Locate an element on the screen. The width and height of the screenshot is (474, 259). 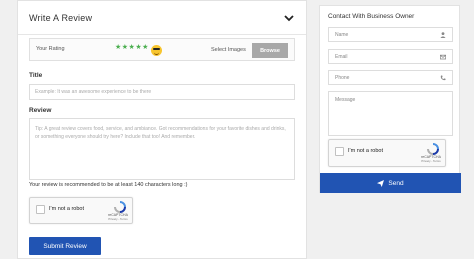
browse-button: Browse is located at coordinates (270, 50).